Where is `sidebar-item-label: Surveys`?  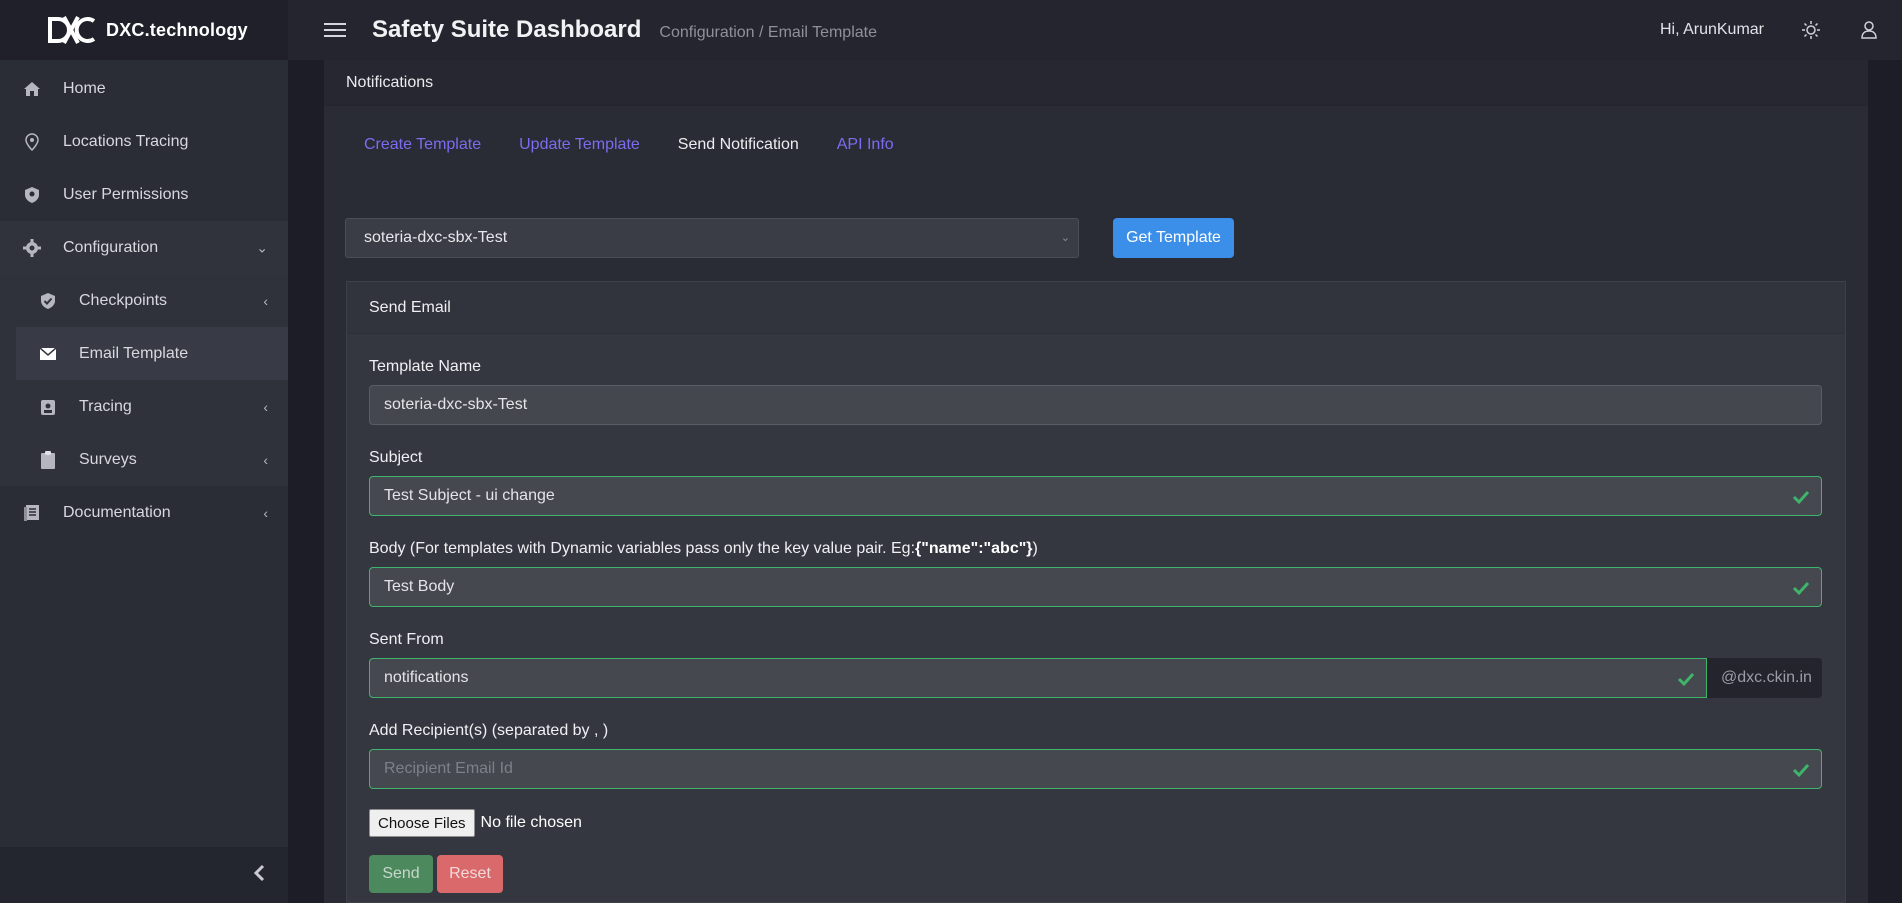 sidebar-item-label: Surveys is located at coordinates (108, 459).